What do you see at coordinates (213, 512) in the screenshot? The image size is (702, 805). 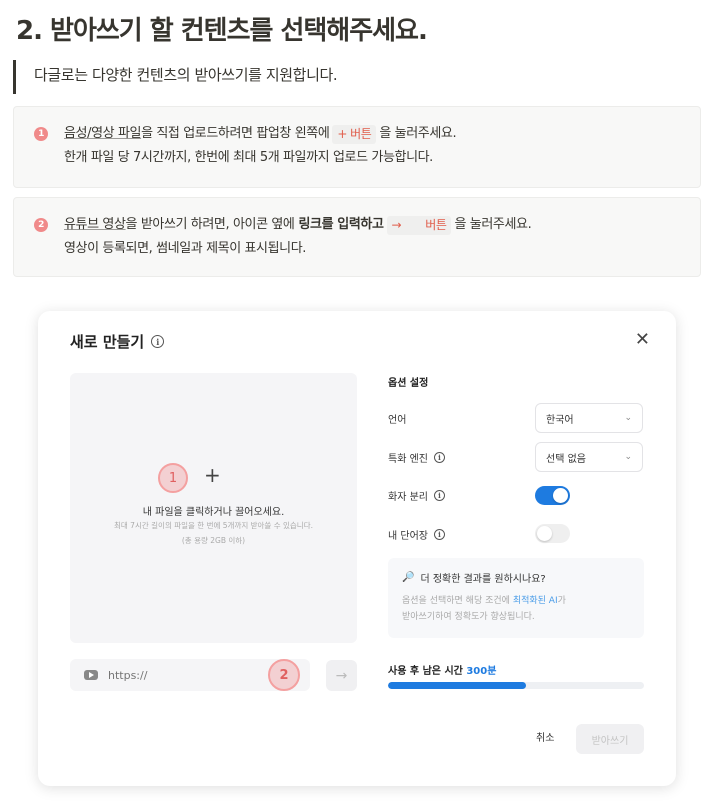 I see `dropzone-label: 내 파일을 클릭하거나 끌어오세요.` at bounding box center [213, 512].